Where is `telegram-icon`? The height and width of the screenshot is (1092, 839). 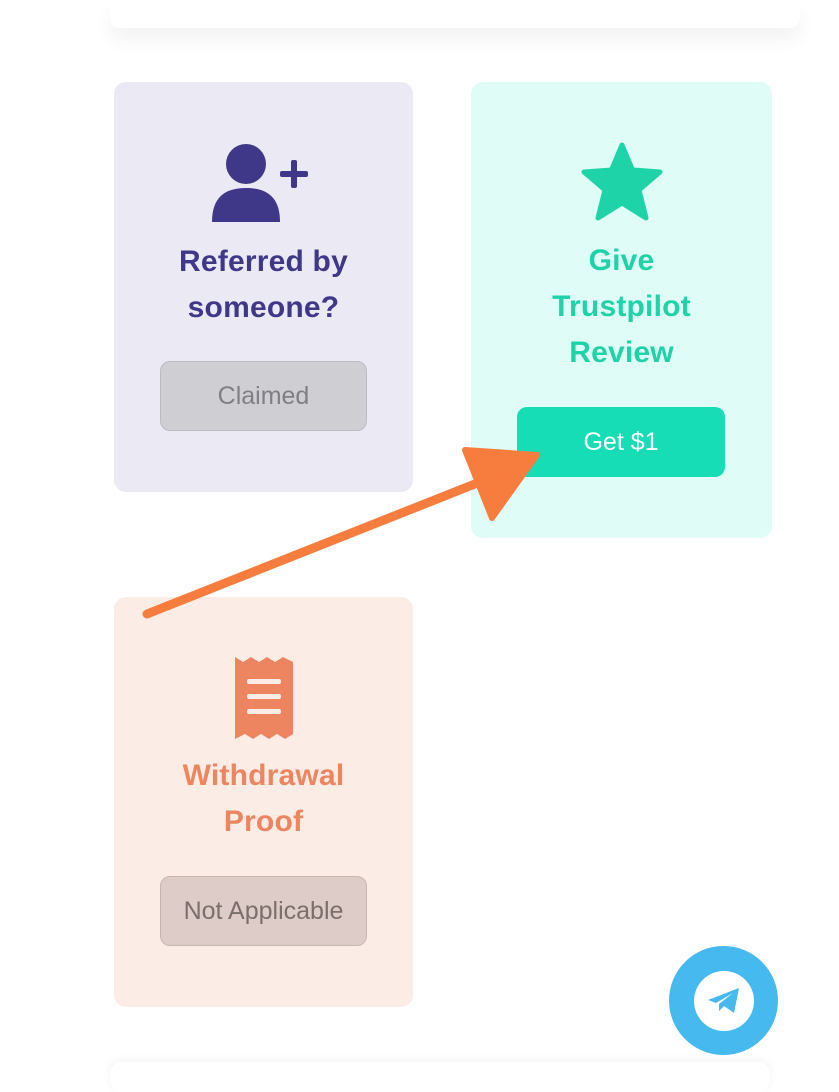 telegram-icon is located at coordinates (723, 1000).